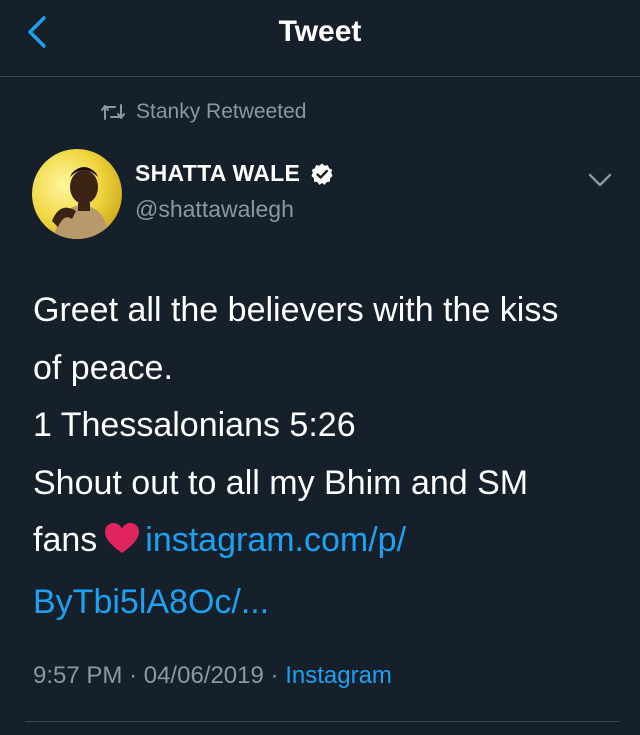  Describe the element at coordinates (281, 482) in the screenshot. I see `tweet-line: Shout out to all my Bhim and SM` at that location.